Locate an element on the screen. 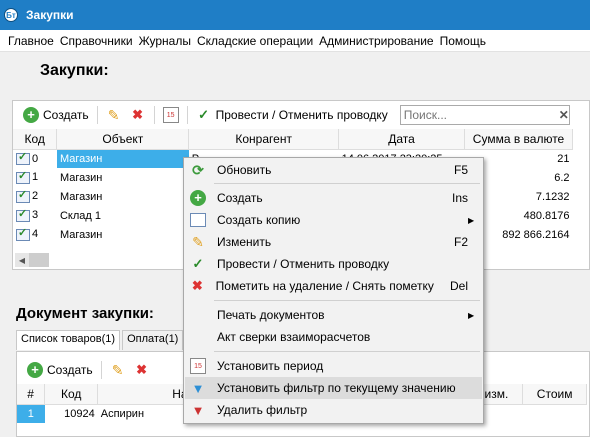 This screenshot has width=590, height=437. menu-journals: Журналы is located at coordinates (165, 41).